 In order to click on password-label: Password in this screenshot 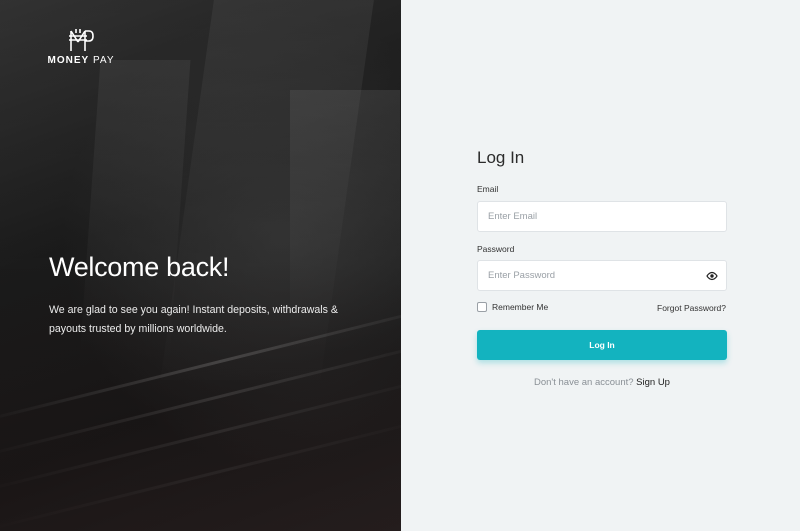, I will do `click(496, 249)`.